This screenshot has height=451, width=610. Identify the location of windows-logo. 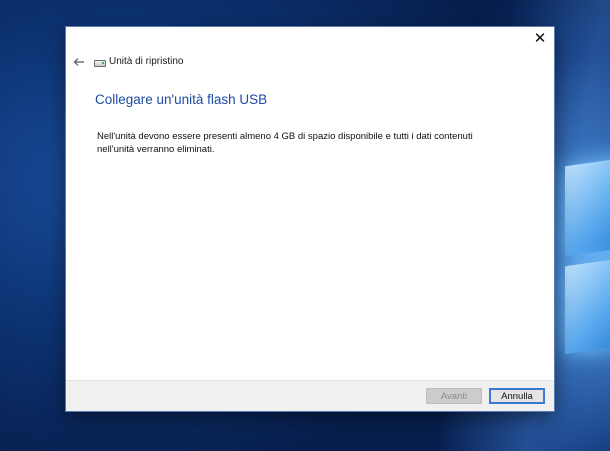
(582, 255).